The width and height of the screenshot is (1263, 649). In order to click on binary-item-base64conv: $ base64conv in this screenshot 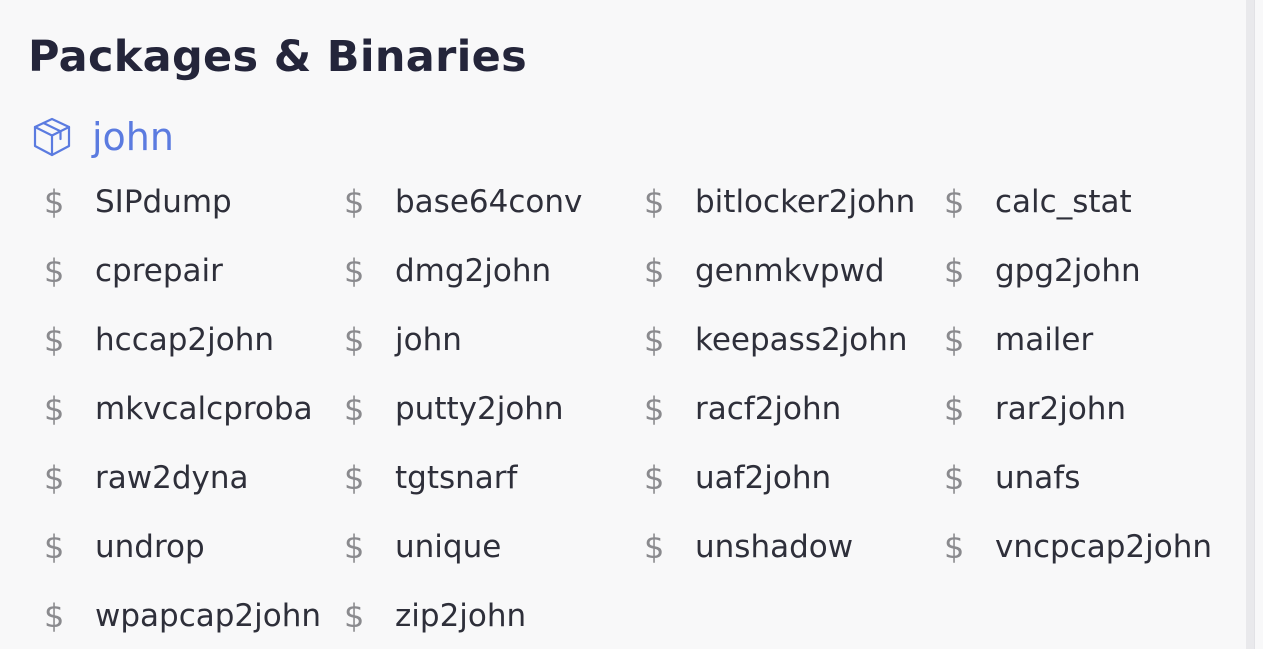, I will do `click(490, 201)`.